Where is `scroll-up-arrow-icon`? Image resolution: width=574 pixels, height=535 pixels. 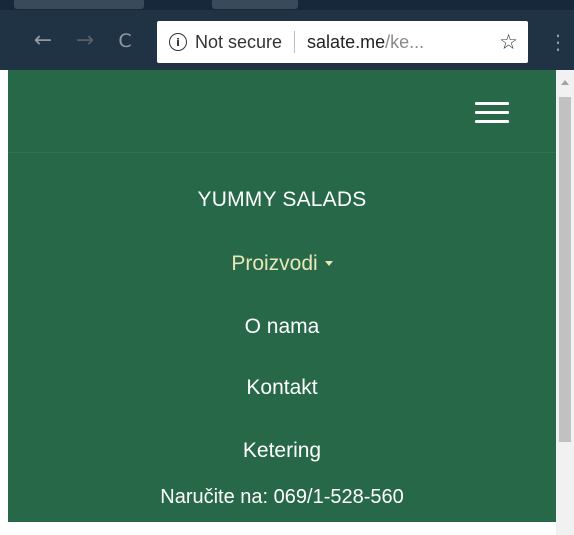 scroll-up-arrow-icon is located at coordinates (565, 82).